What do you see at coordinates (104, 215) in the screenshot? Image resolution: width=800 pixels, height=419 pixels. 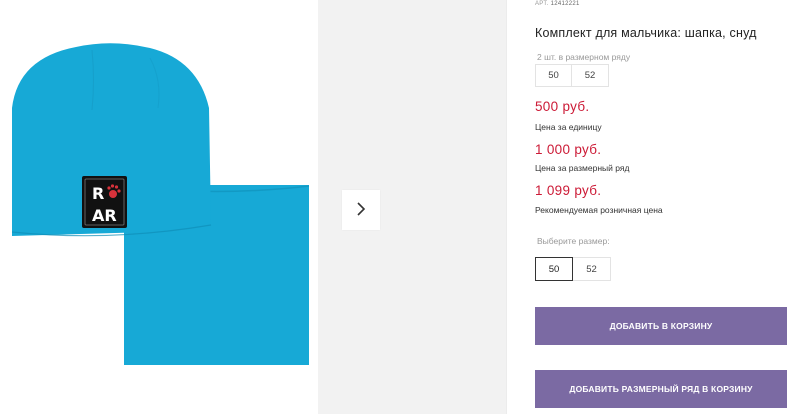 I see `svg-text: AR` at bounding box center [104, 215].